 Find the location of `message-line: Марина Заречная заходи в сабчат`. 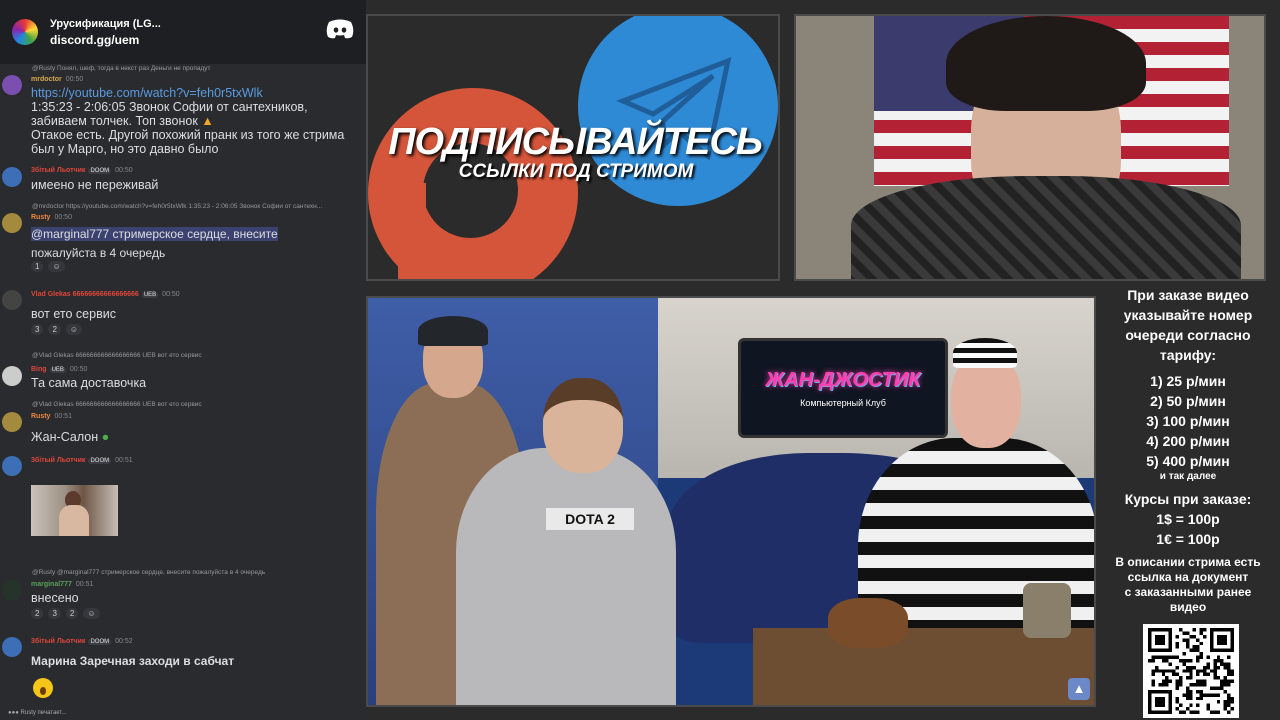

message-line: Марина Заречная заходи в сабчат is located at coordinates (133, 661).